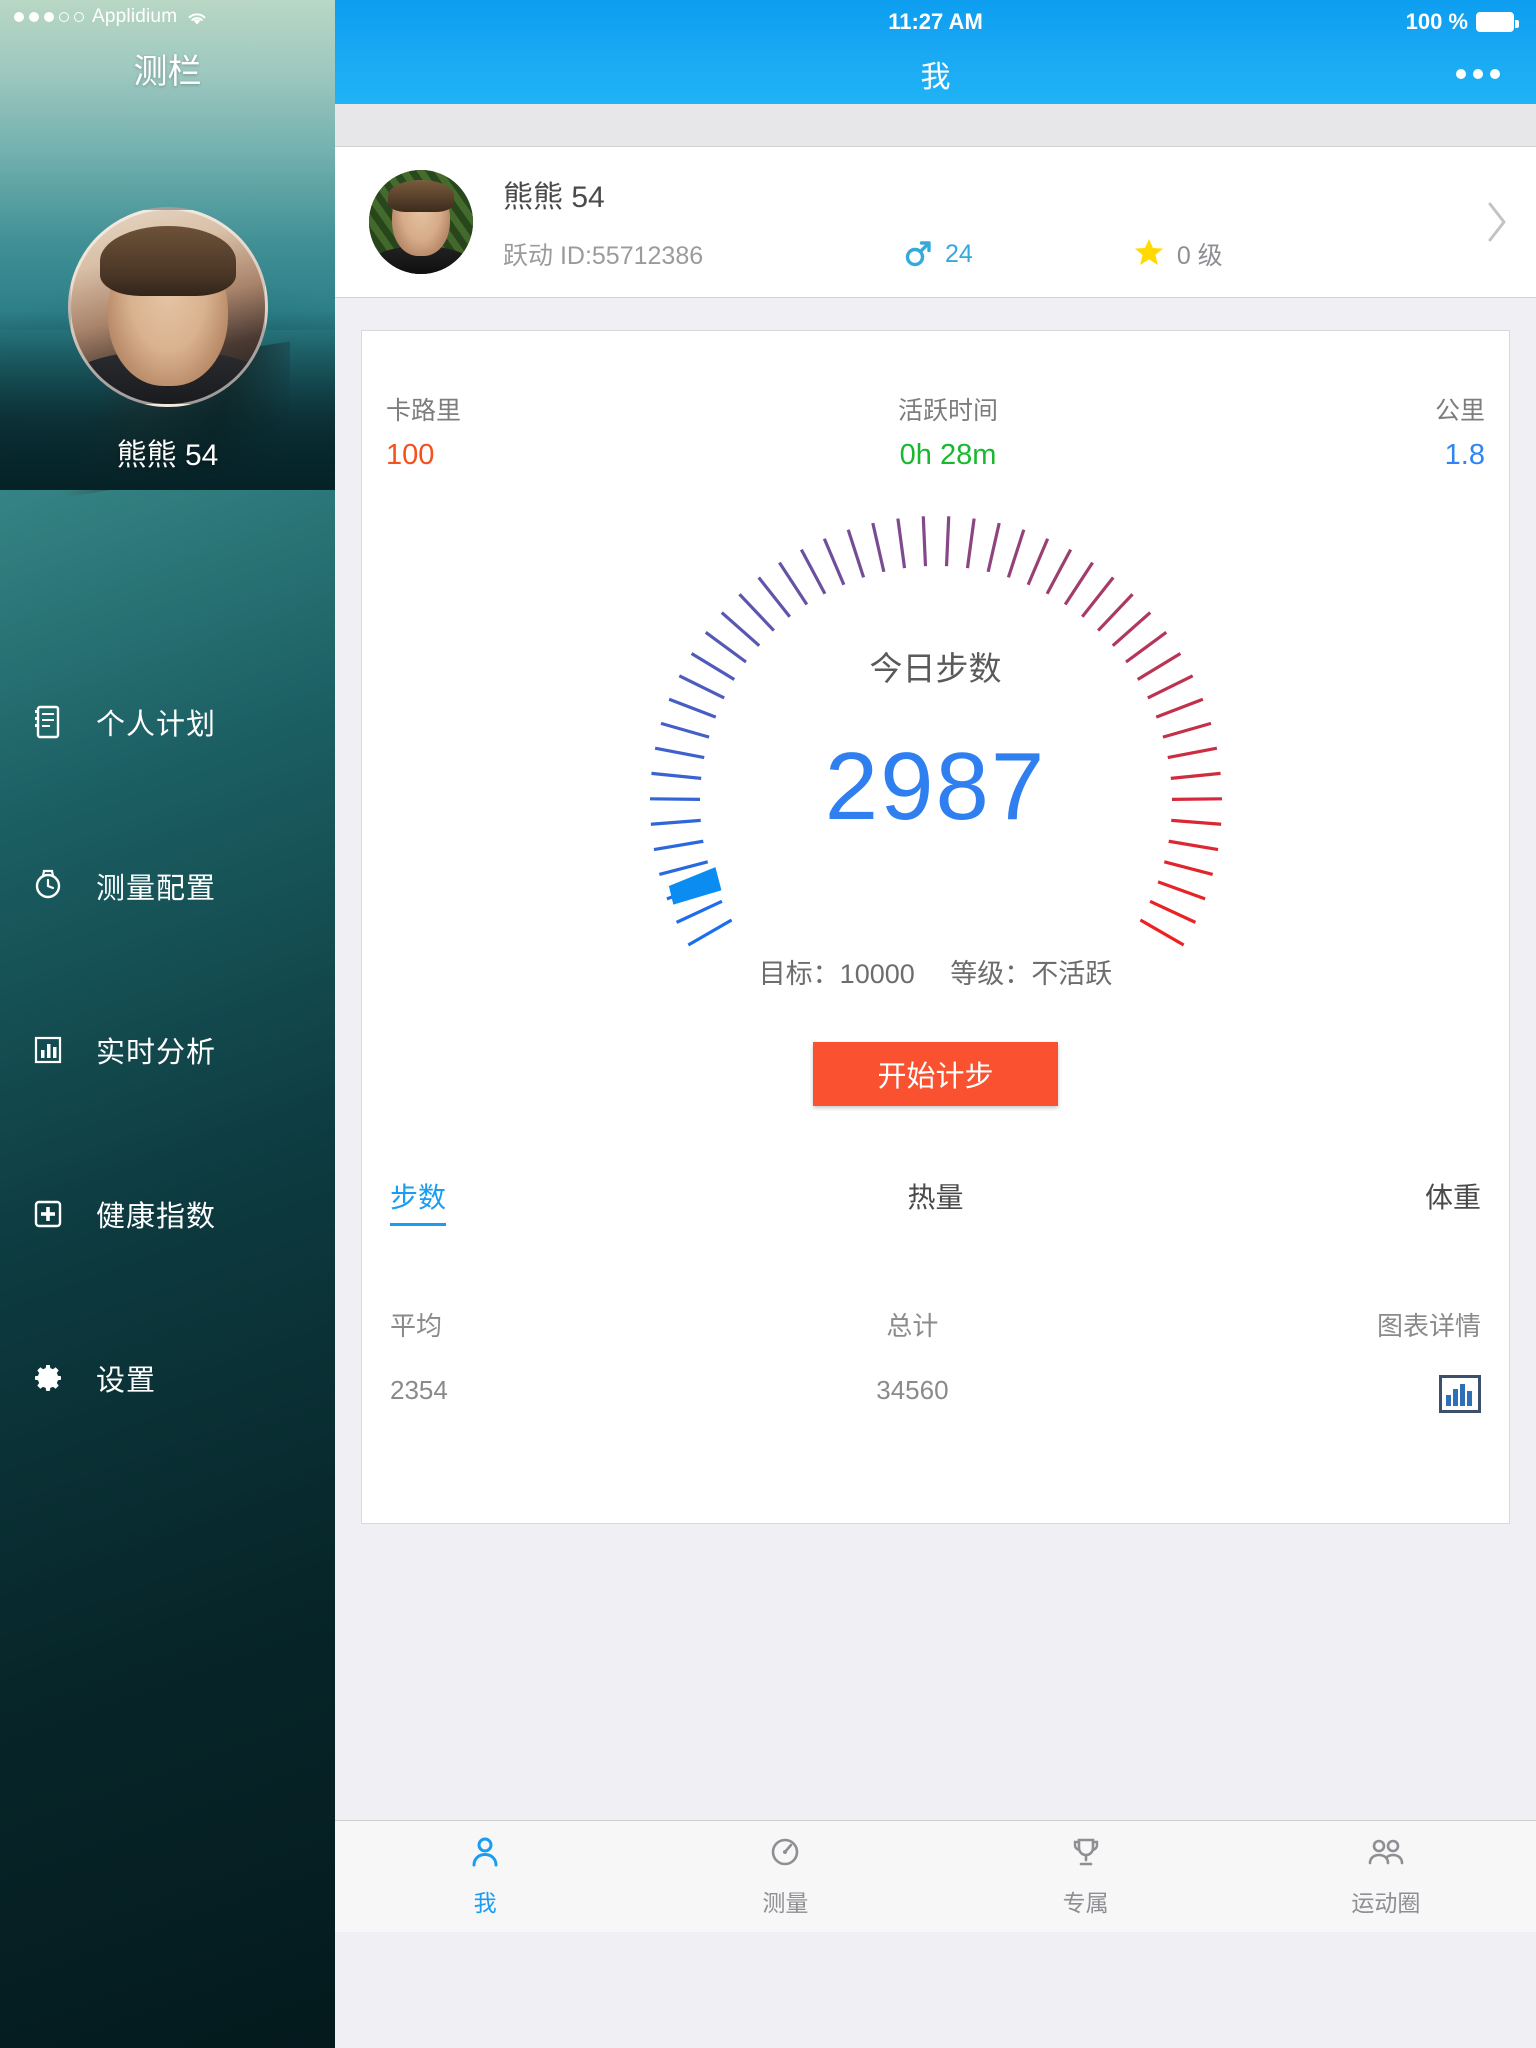  What do you see at coordinates (935, 77) in the screenshot?
I see `page-title: 我` at bounding box center [935, 77].